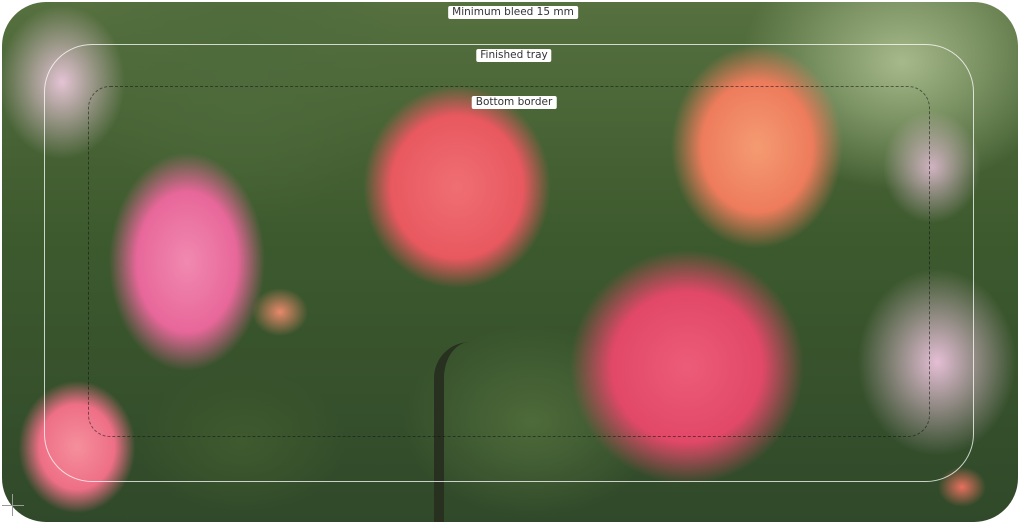 The width and height of the screenshot is (1020, 526). I want to click on bottom-border-label: Bottom border, so click(514, 102).